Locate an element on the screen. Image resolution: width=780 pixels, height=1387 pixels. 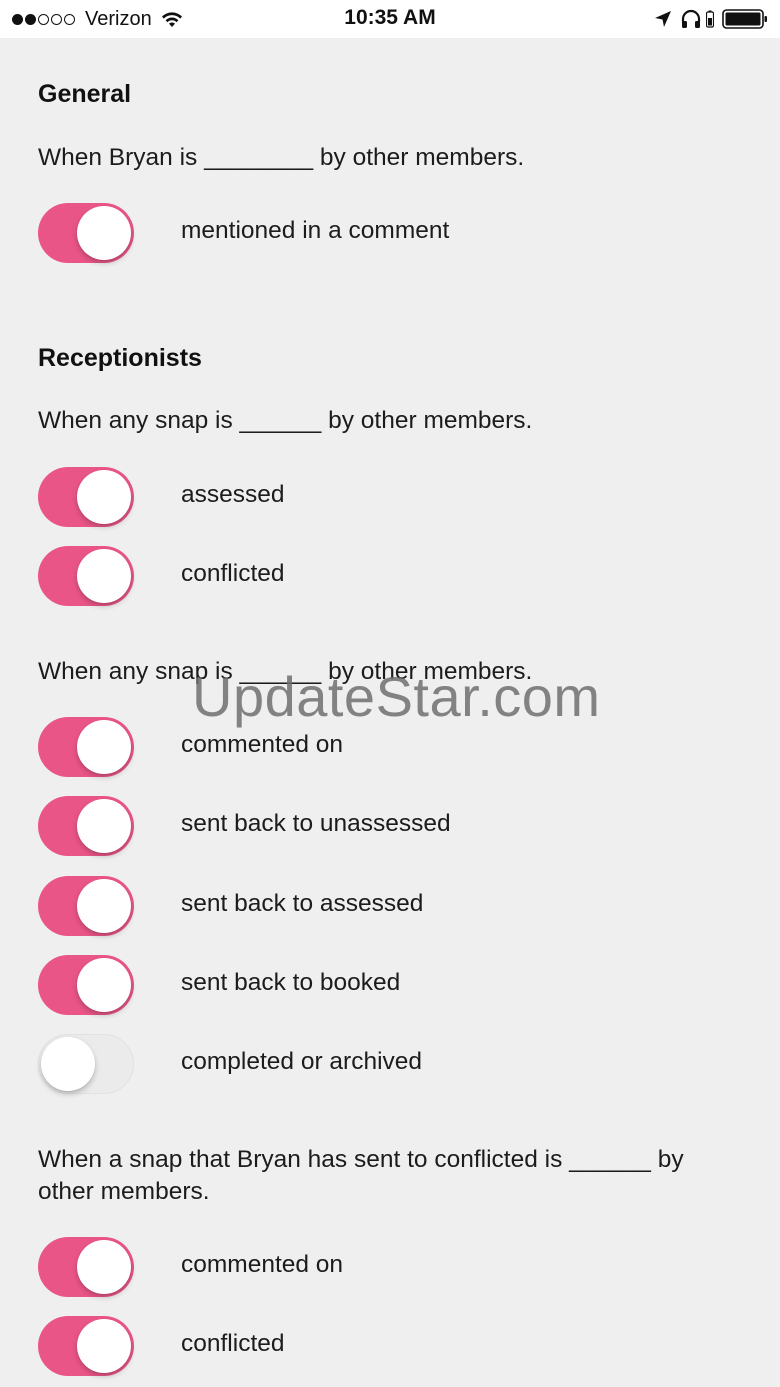
battery-icon is located at coordinates (744, 19).